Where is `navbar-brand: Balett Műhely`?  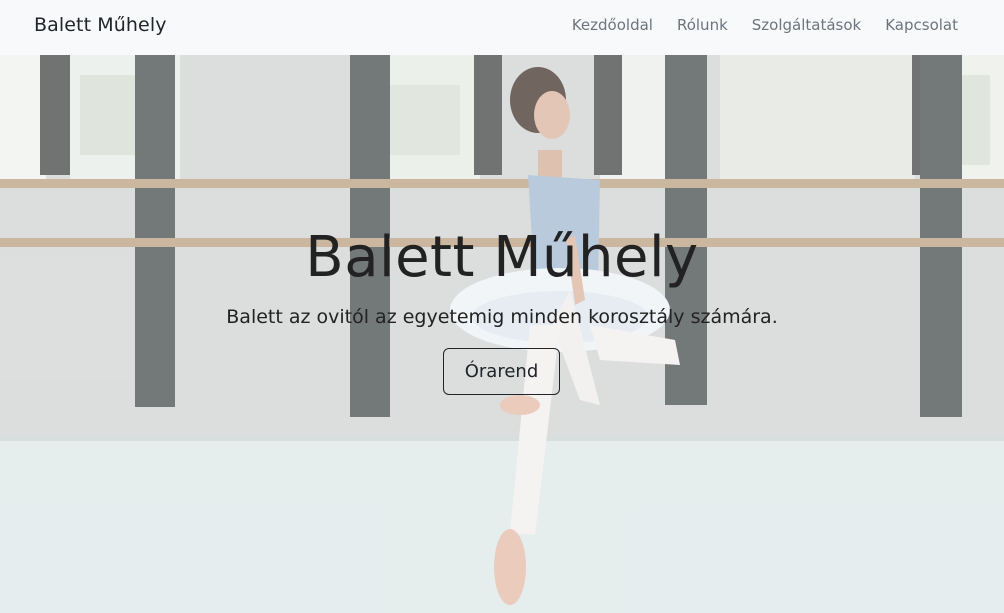 navbar-brand: Balett Műhely is located at coordinates (100, 25).